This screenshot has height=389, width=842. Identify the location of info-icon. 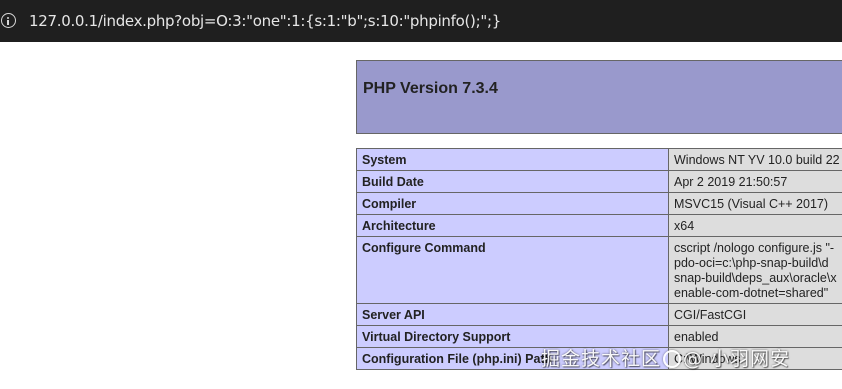
(8, 20).